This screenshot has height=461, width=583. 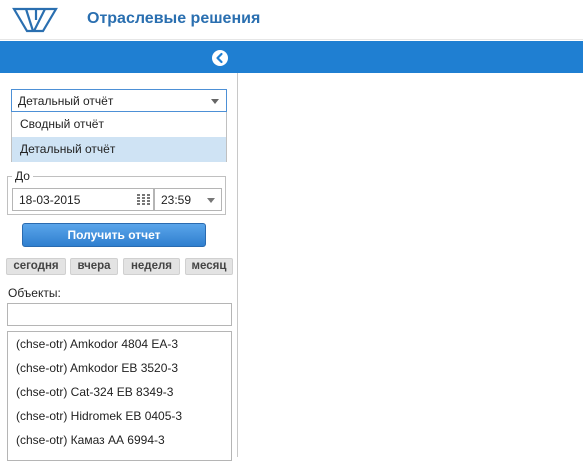 What do you see at coordinates (97, 368) in the screenshot?
I see `list-item: (chse-otr) Amkodor EB 3520-3` at bounding box center [97, 368].